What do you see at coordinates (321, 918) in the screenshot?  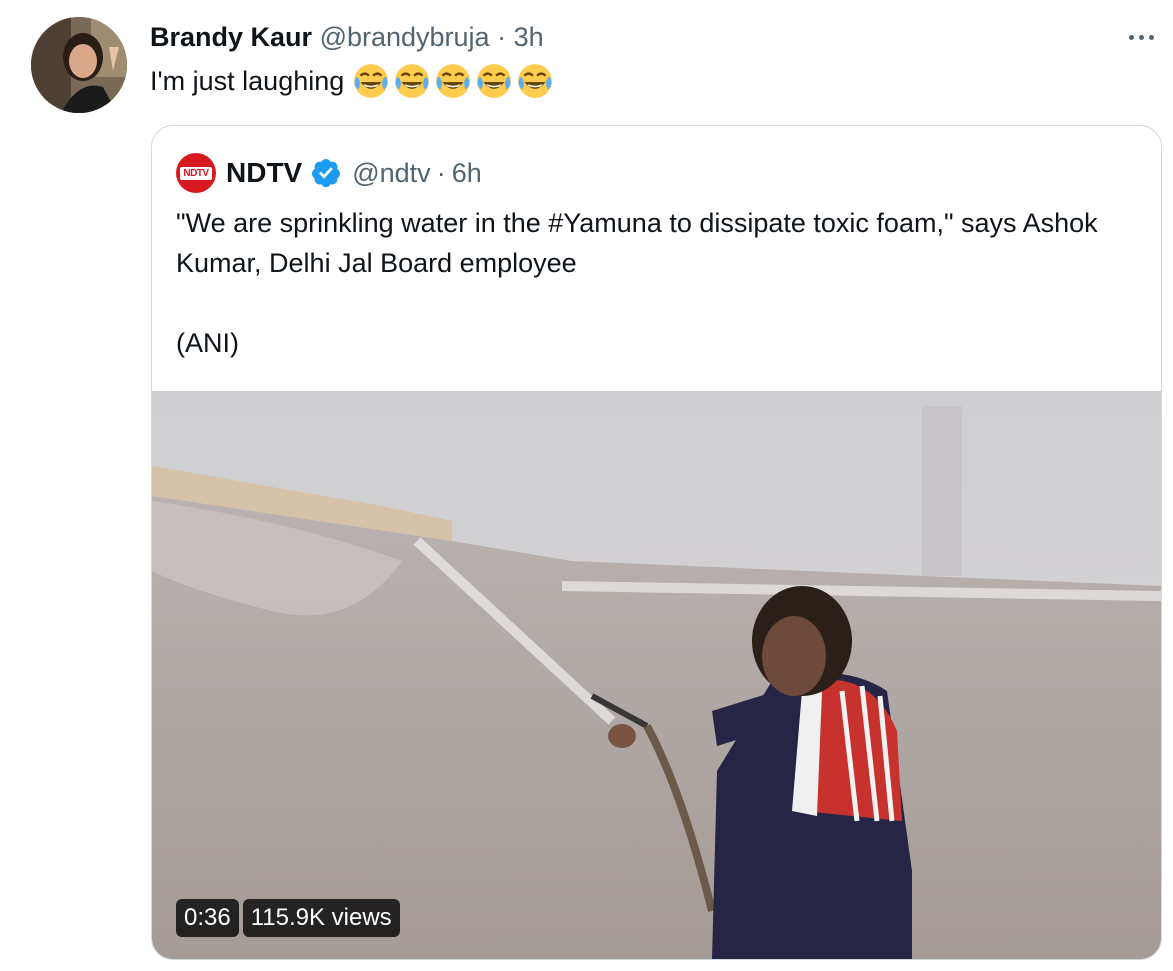 I see `video-view-count: 115.9K views` at bounding box center [321, 918].